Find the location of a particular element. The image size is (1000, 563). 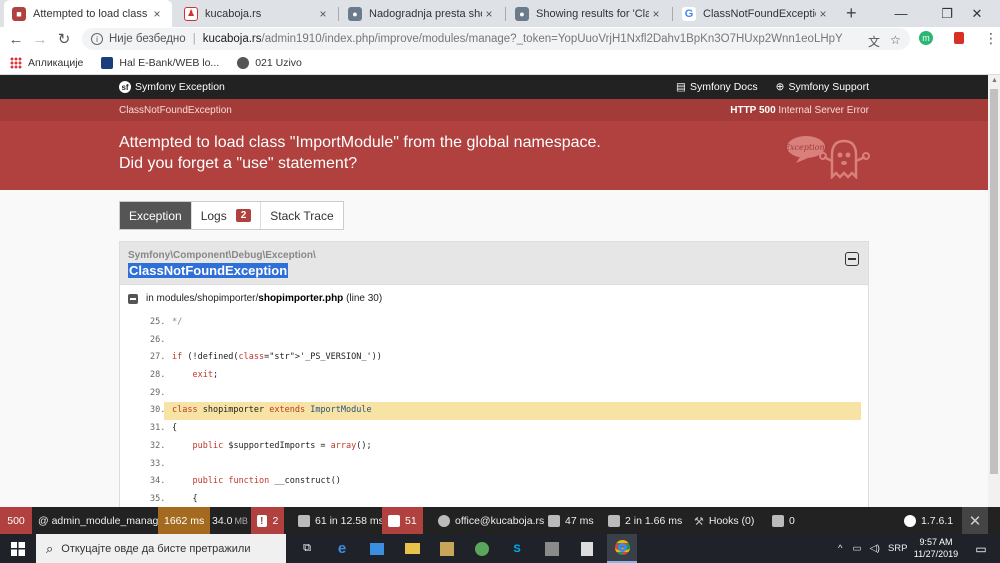

browser-tab-active: ■ Attempted to load class "Impo × is located at coordinates (88, 13).